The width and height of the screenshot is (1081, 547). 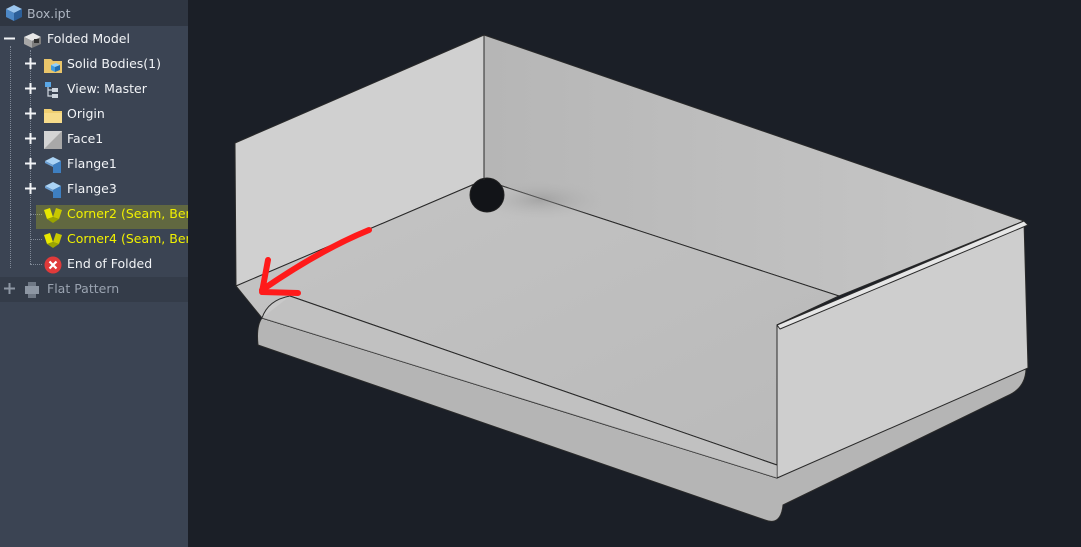 What do you see at coordinates (114, 63) in the screenshot?
I see `tree-label: Solid Bodies(1)` at bounding box center [114, 63].